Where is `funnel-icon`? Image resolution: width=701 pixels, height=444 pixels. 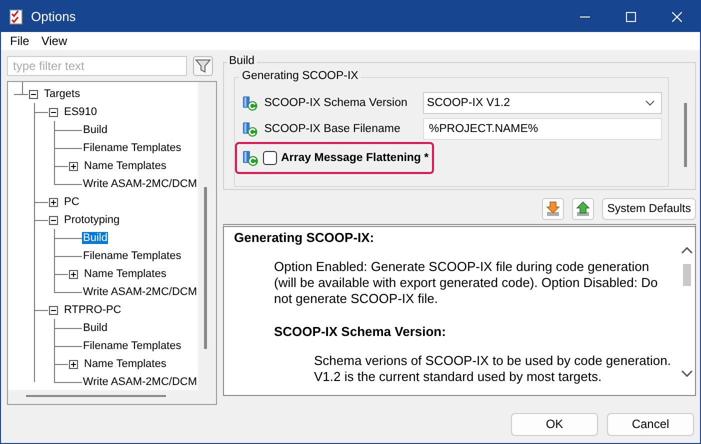
funnel-icon is located at coordinates (203, 66).